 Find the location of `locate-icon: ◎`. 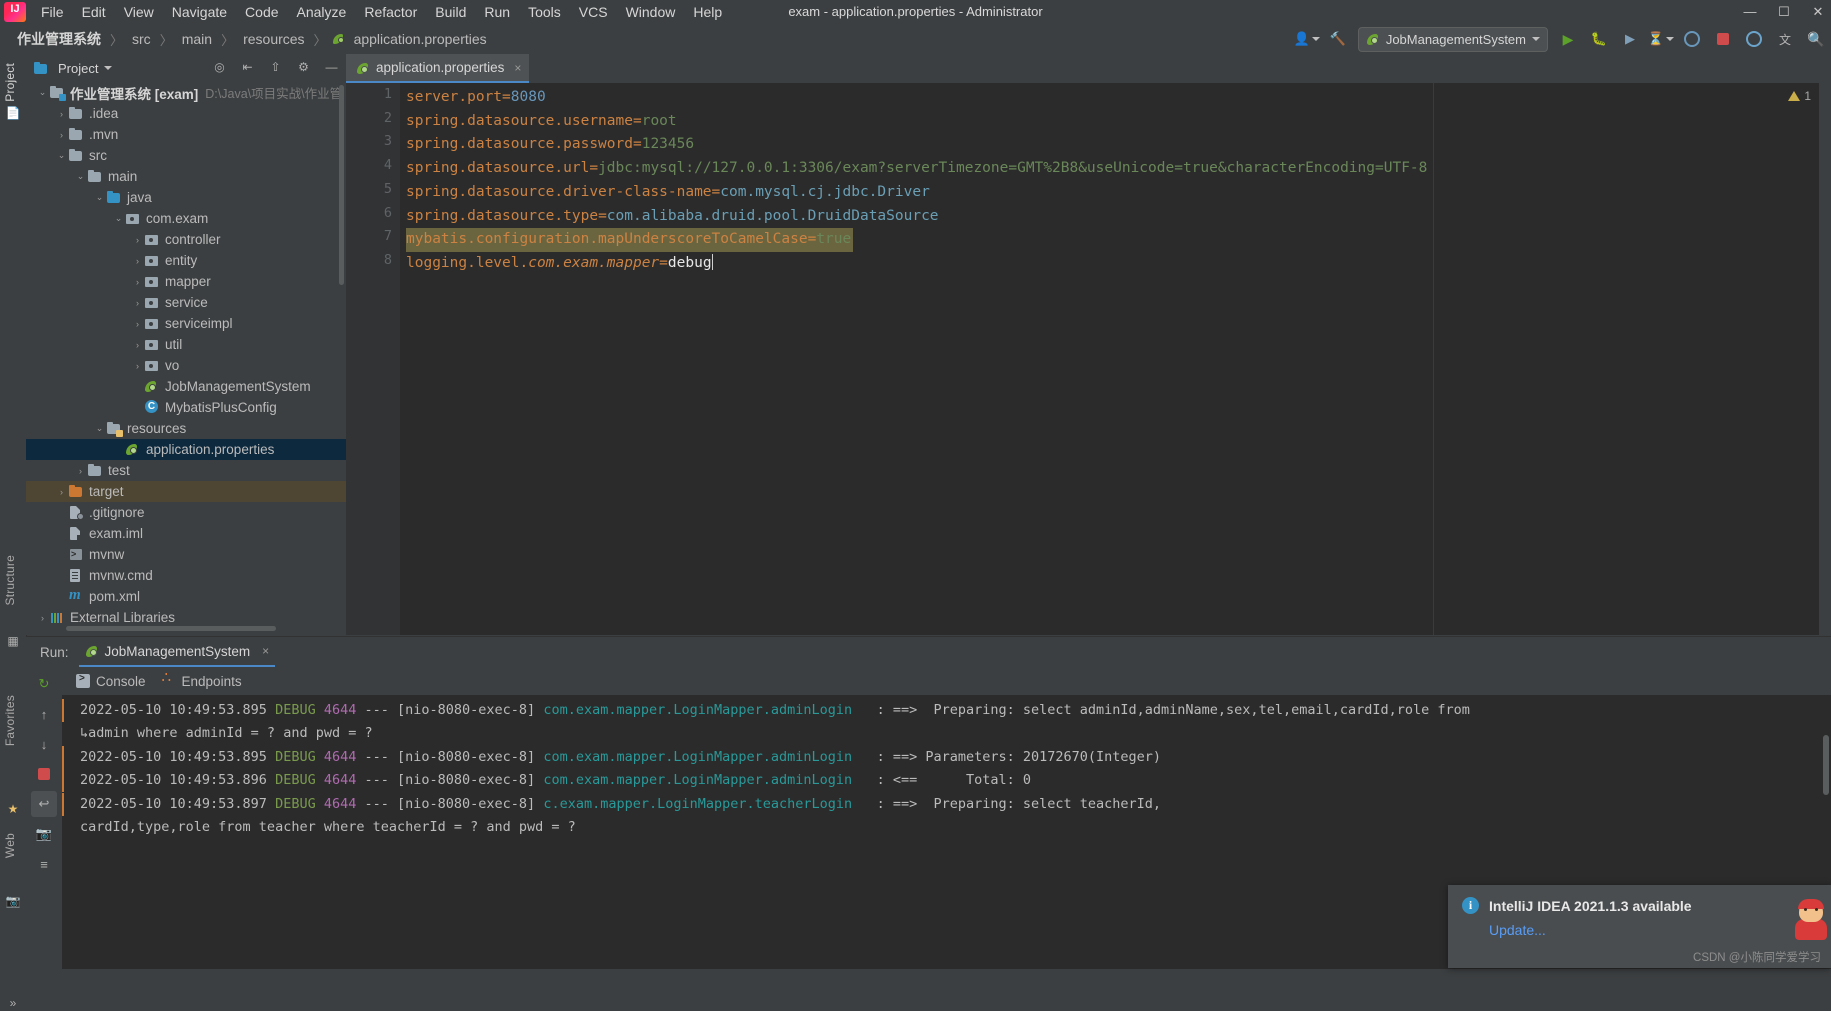

locate-icon: ◎ is located at coordinates (219, 66).